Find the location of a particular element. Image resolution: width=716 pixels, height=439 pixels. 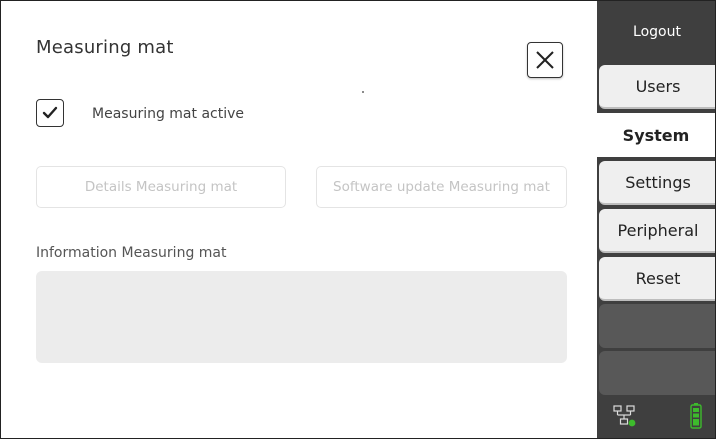

battery-full-icon is located at coordinates (696, 416).